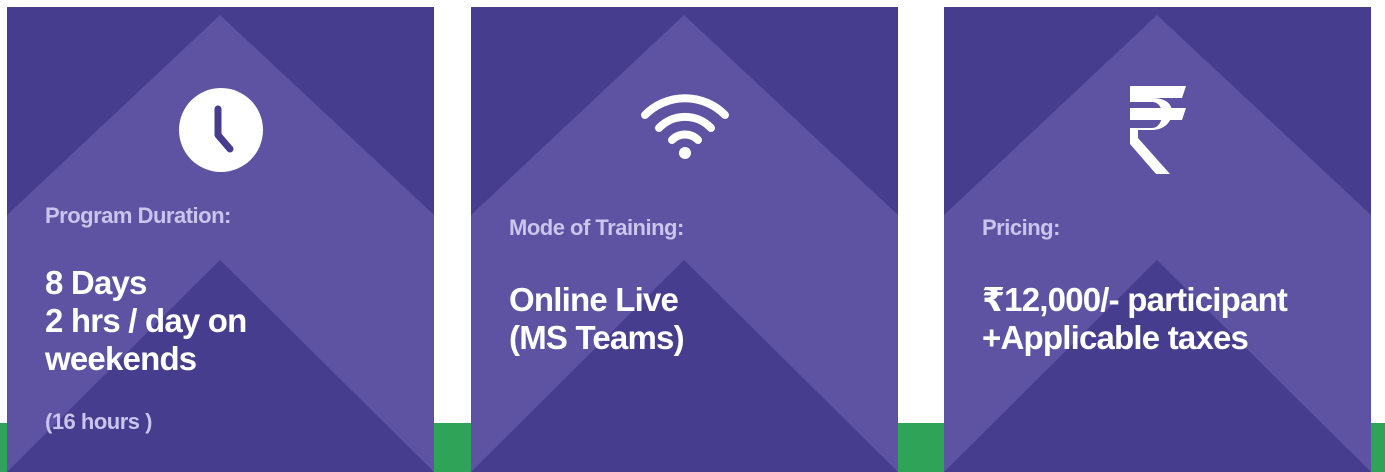  What do you see at coordinates (138, 215) in the screenshot?
I see `card-label: Program Duration:` at bounding box center [138, 215].